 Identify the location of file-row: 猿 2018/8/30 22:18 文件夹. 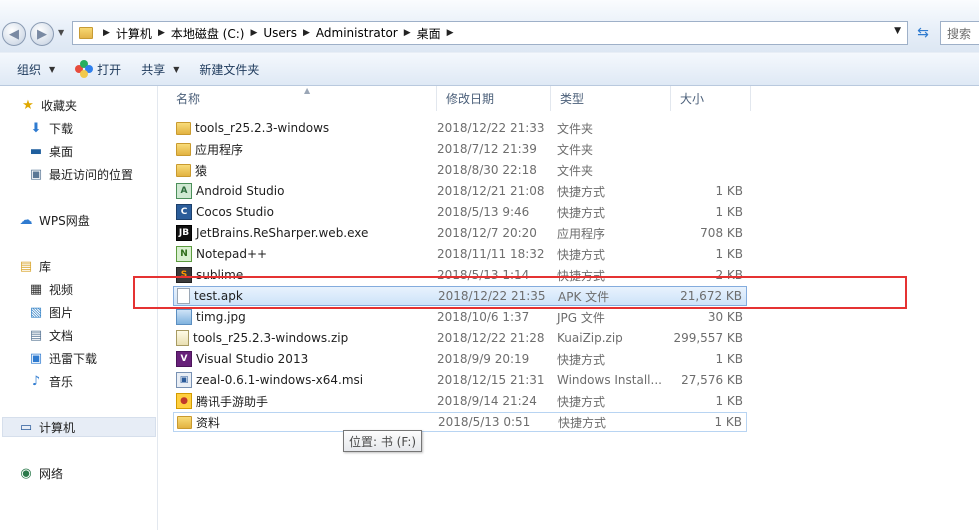
(460, 170).